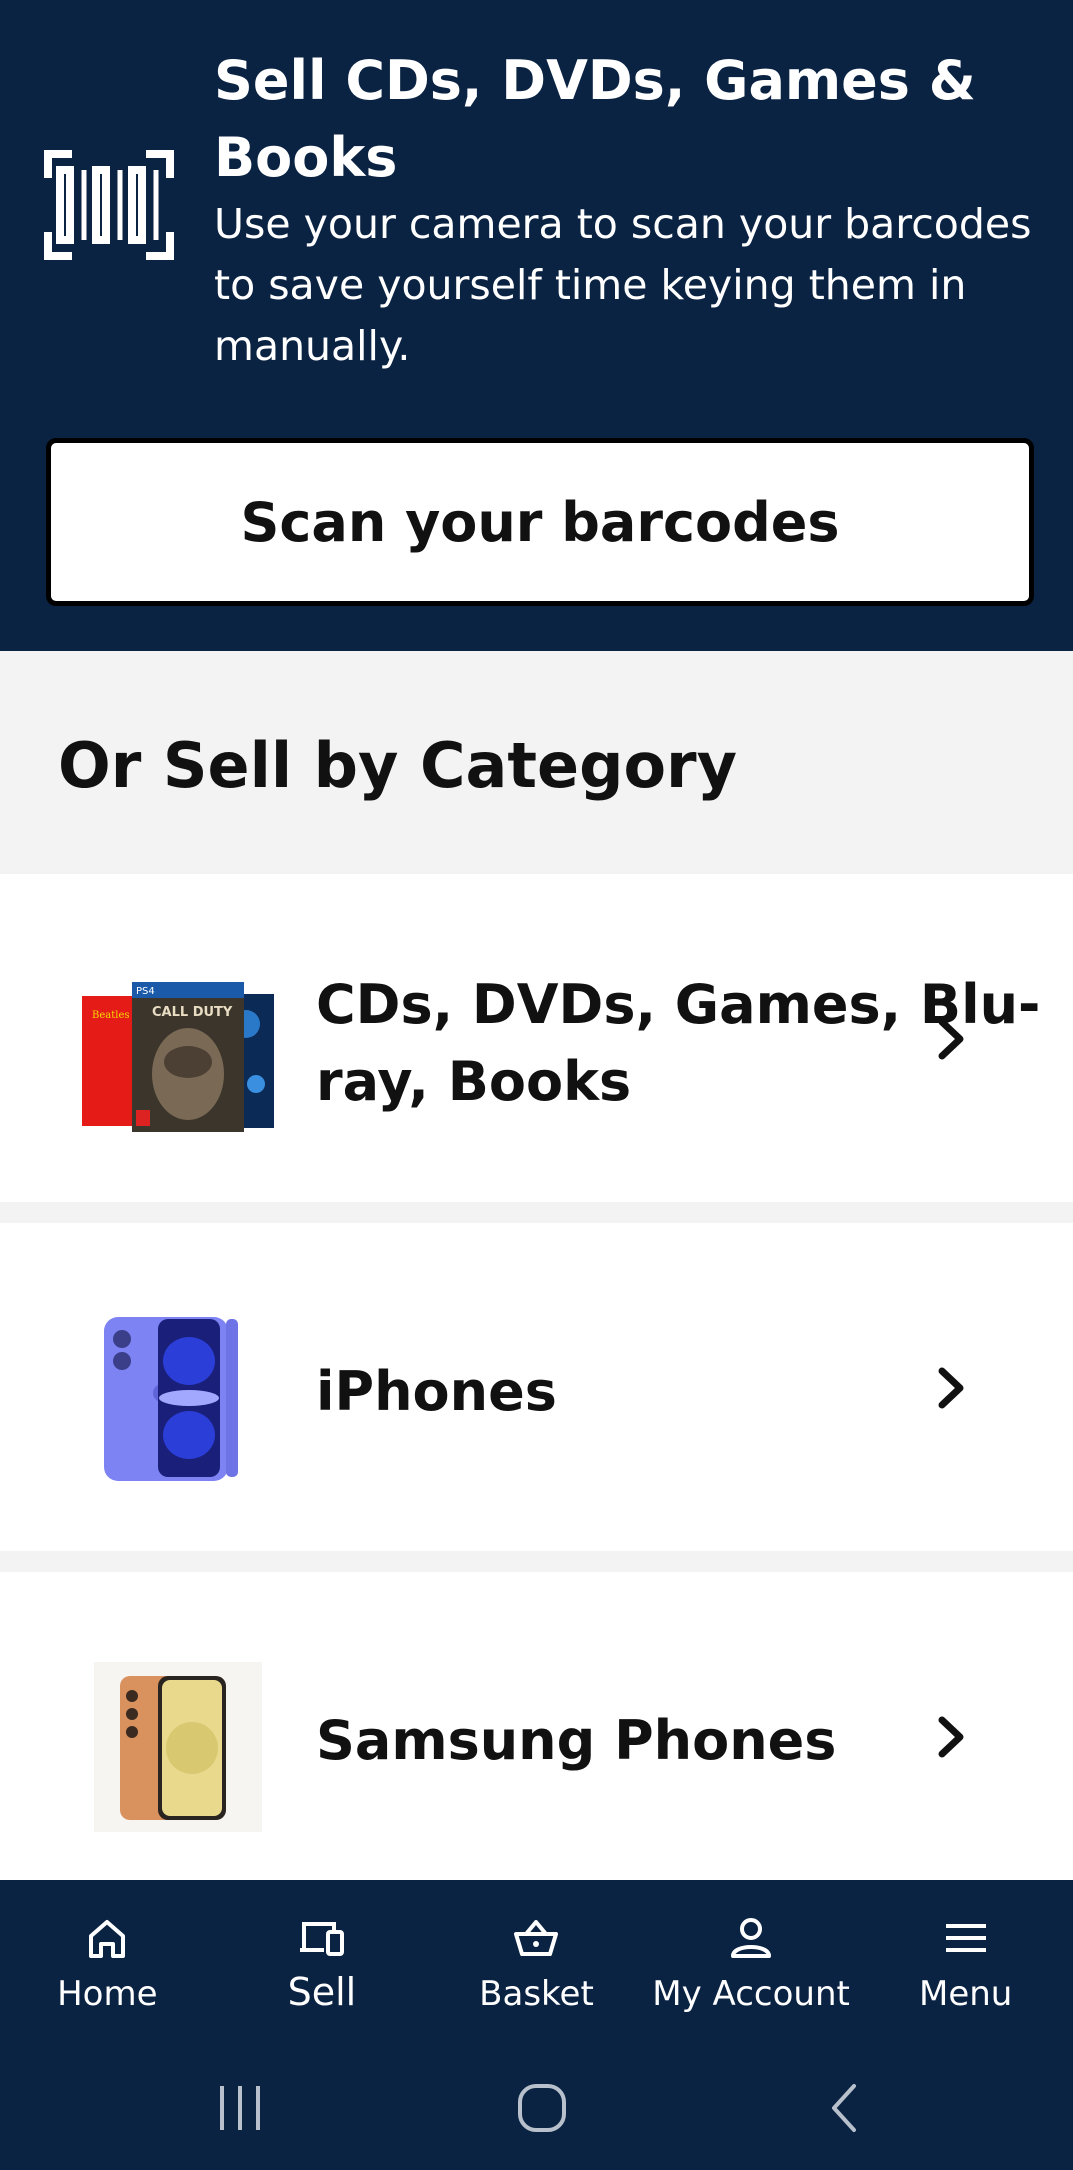  Describe the element at coordinates (542, 2108) in the screenshot. I see `home-circle-icon` at that location.